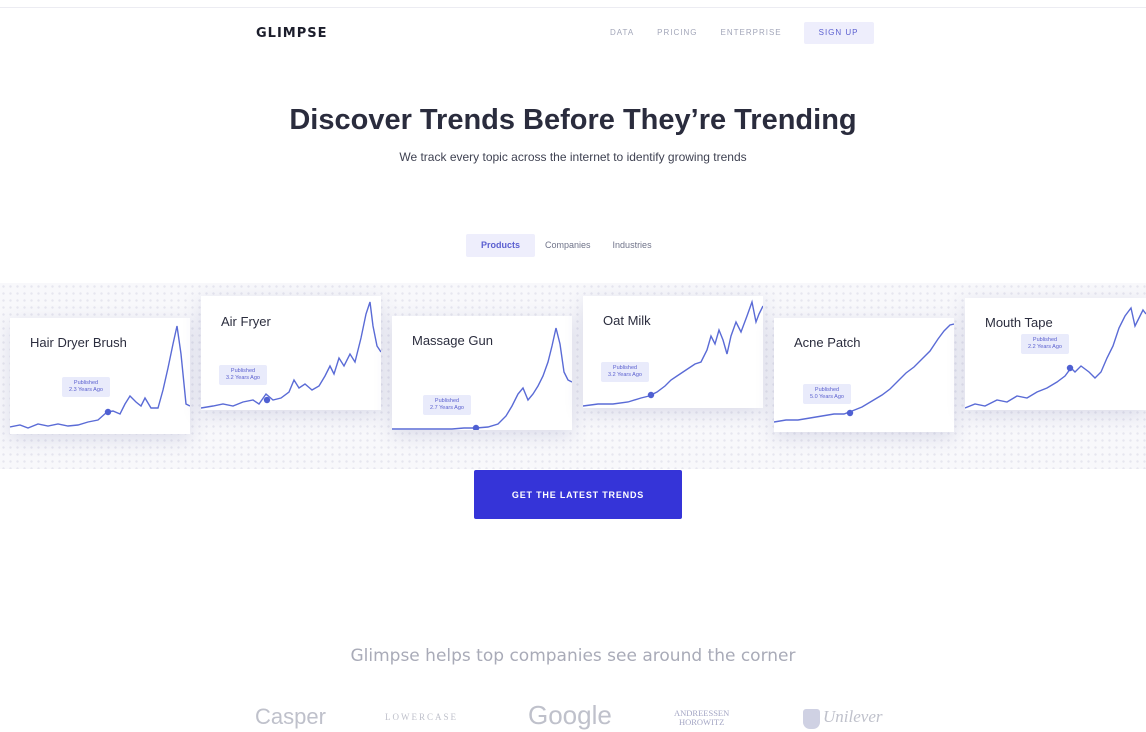 Image resolution: width=1146 pixels, height=732 pixels. I want to click on hero-title: Discover Trends Before They’re Trending, so click(573, 120).